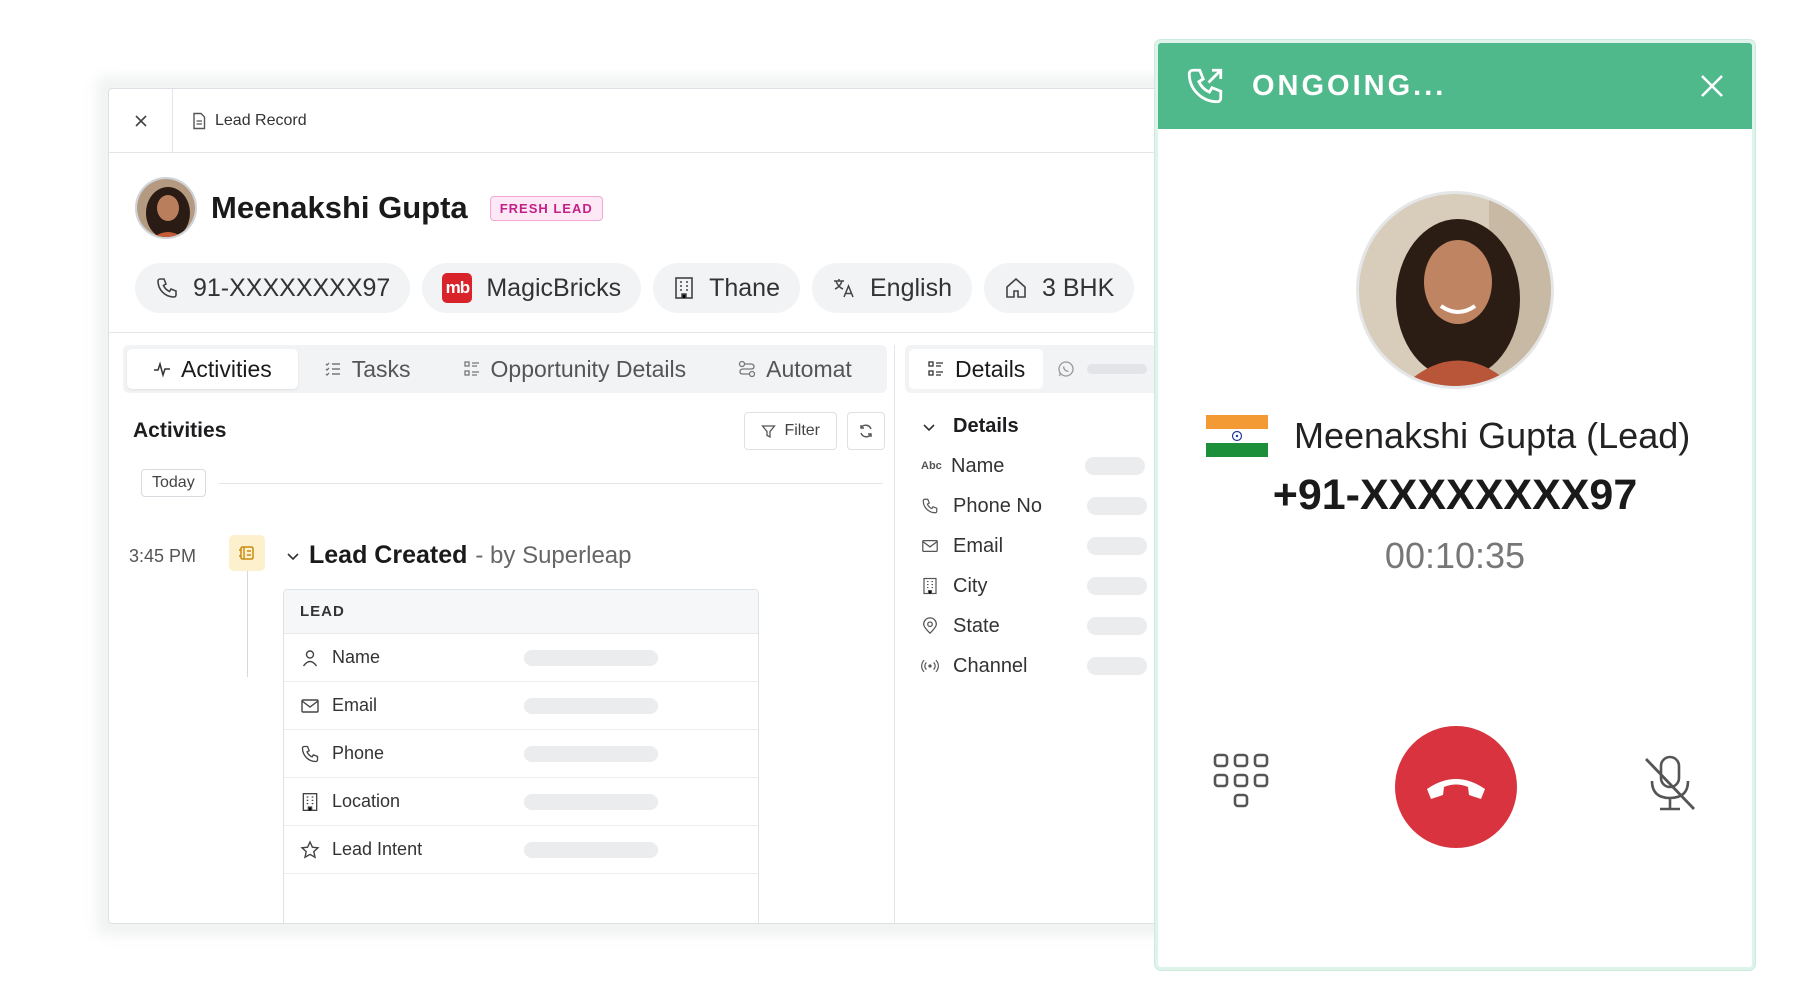 The height and width of the screenshot is (1008, 1800). I want to click on event-title: Lead Created, so click(388, 555).